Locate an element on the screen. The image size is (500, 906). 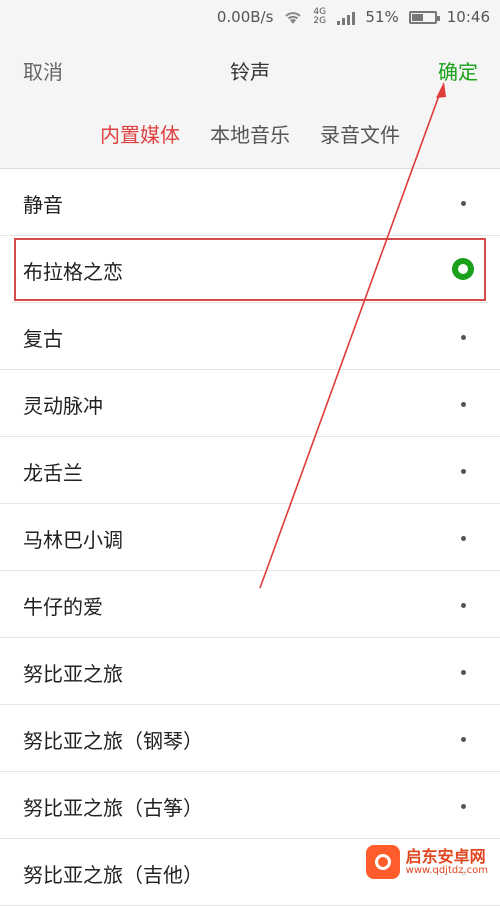
ringtone-label: 努比亚之旅（古筝） is located at coordinates (113, 808).